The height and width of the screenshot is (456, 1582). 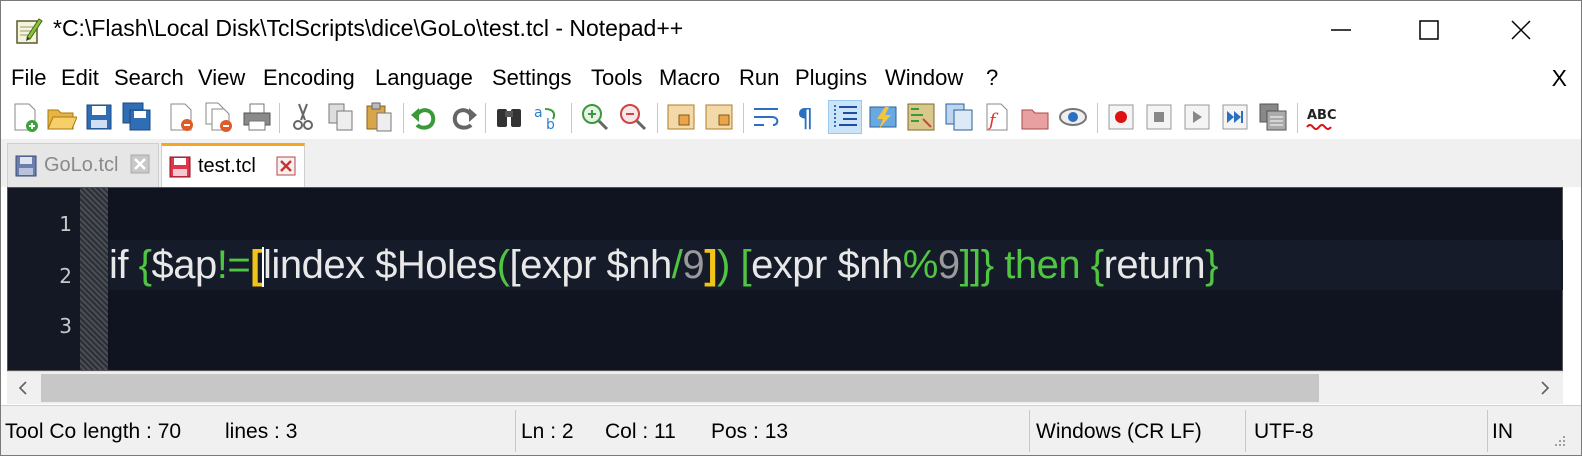 I want to click on chevron-left-icon, so click(x=23, y=388).